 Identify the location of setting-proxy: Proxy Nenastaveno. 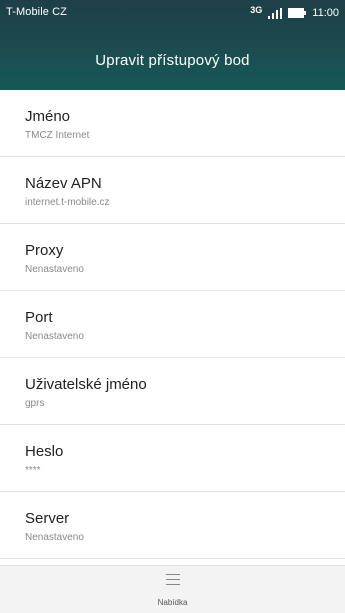
(172, 257).